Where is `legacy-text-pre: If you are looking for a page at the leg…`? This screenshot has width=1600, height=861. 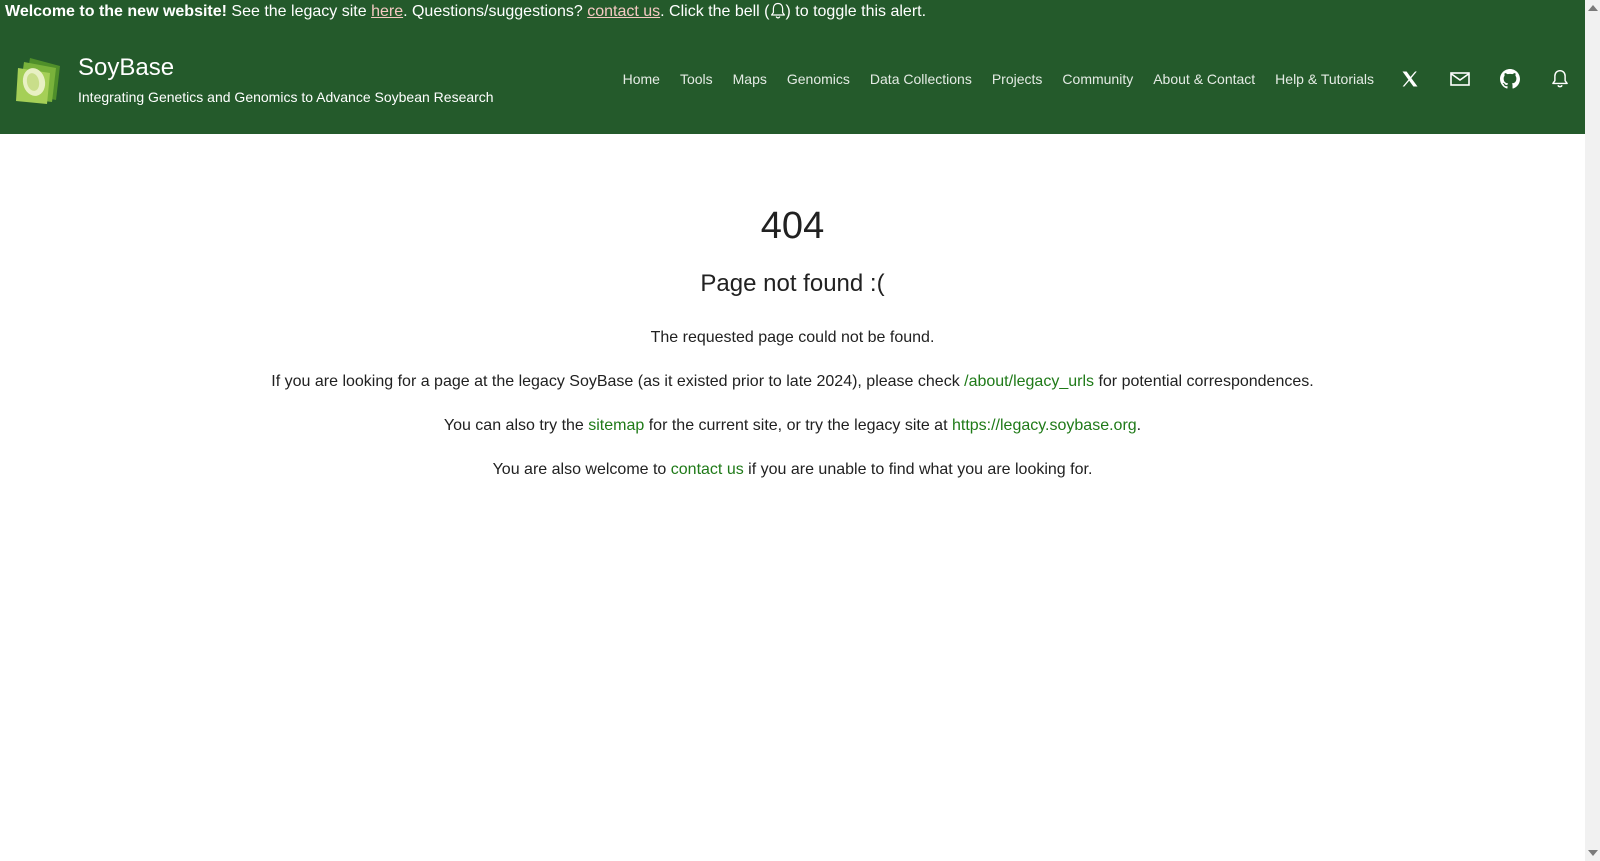 legacy-text-pre: If you are looking for a page at the leg… is located at coordinates (618, 381).